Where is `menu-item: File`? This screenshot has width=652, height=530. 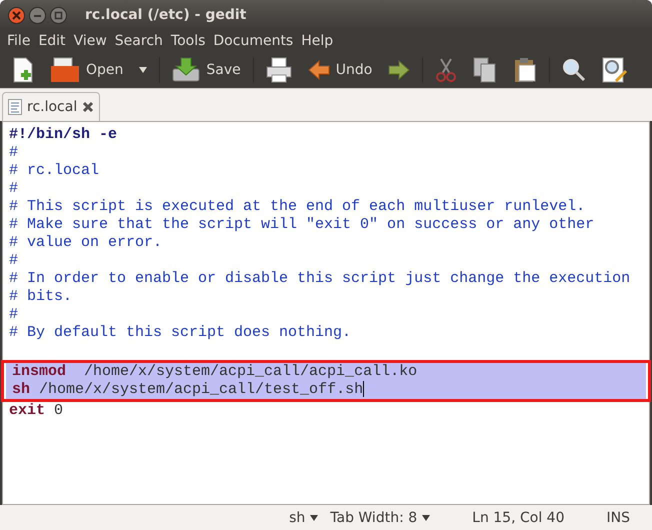 menu-item: File is located at coordinates (18, 41).